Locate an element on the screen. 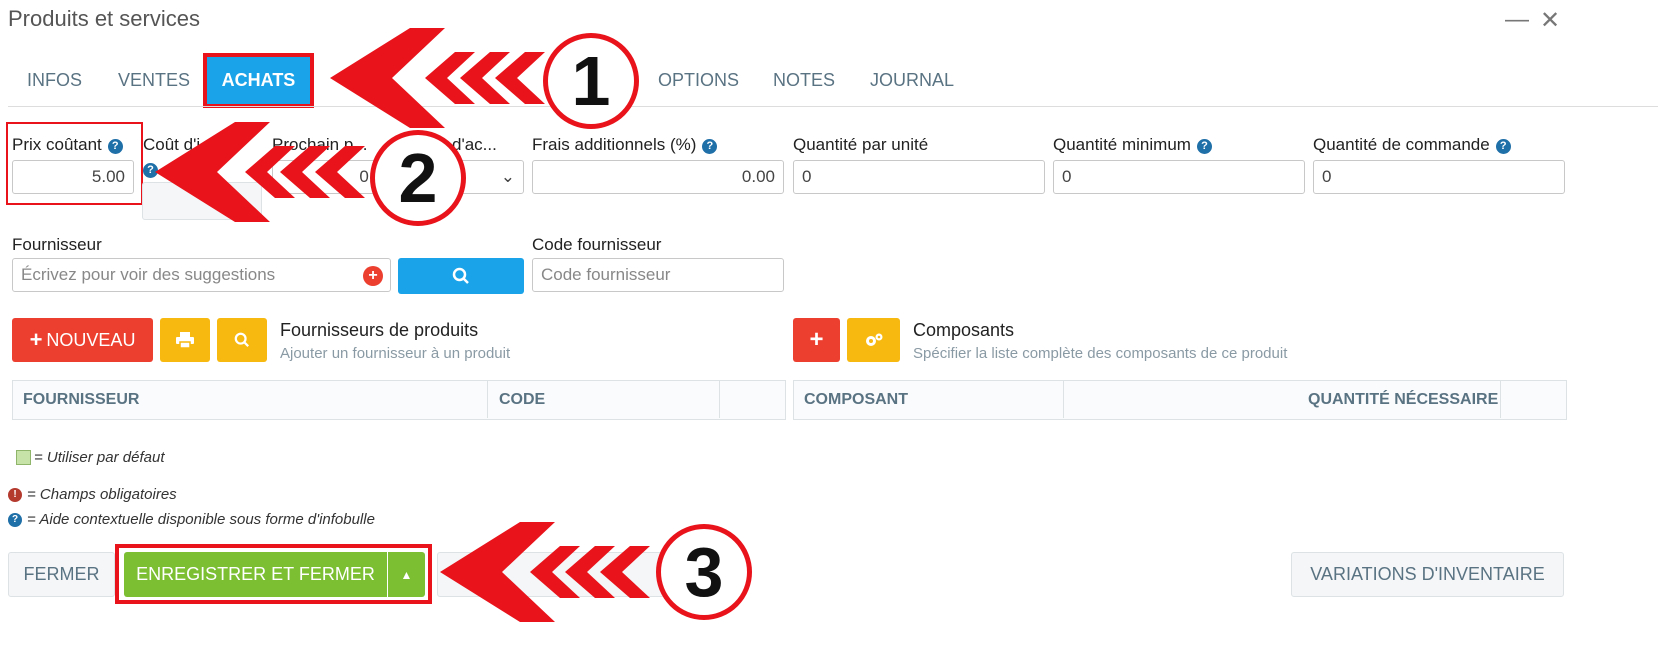 Image resolution: width=1666 pixels, height=662 pixels. step-3-badge: 3 is located at coordinates (704, 572).